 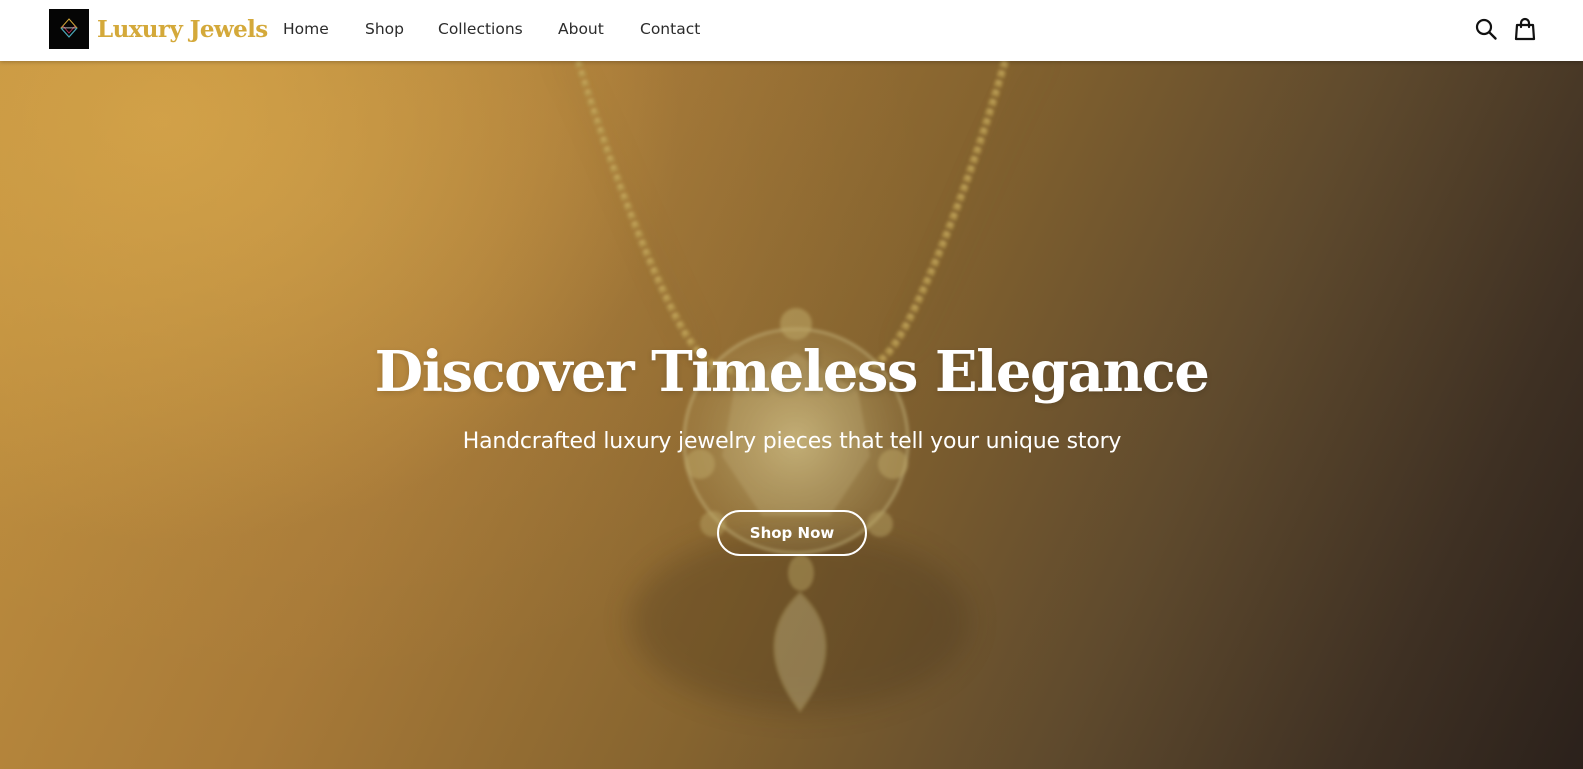 I want to click on brand-name: Luxury Jewels, so click(x=182, y=30).